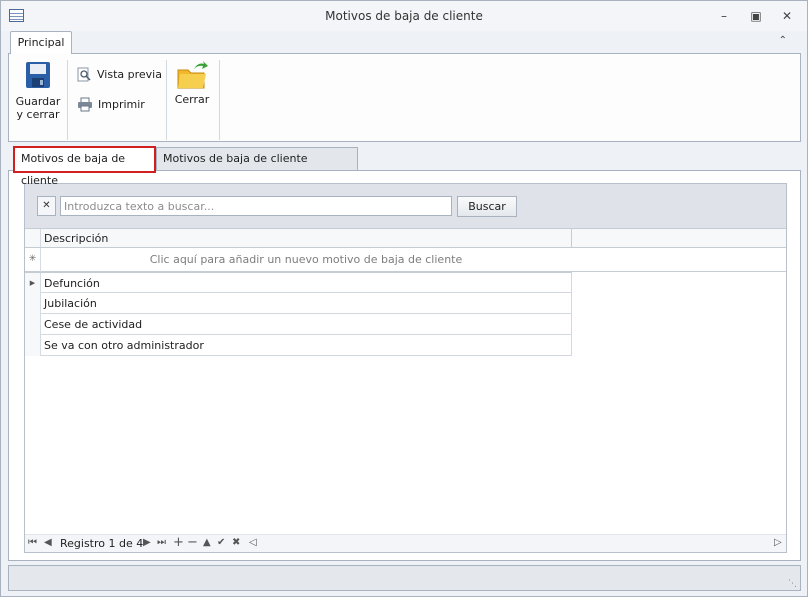 The image size is (808, 597). What do you see at coordinates (38, 75) in the screenshot?
I see `floppy-disk-icon` at bounding box center [38, 75].